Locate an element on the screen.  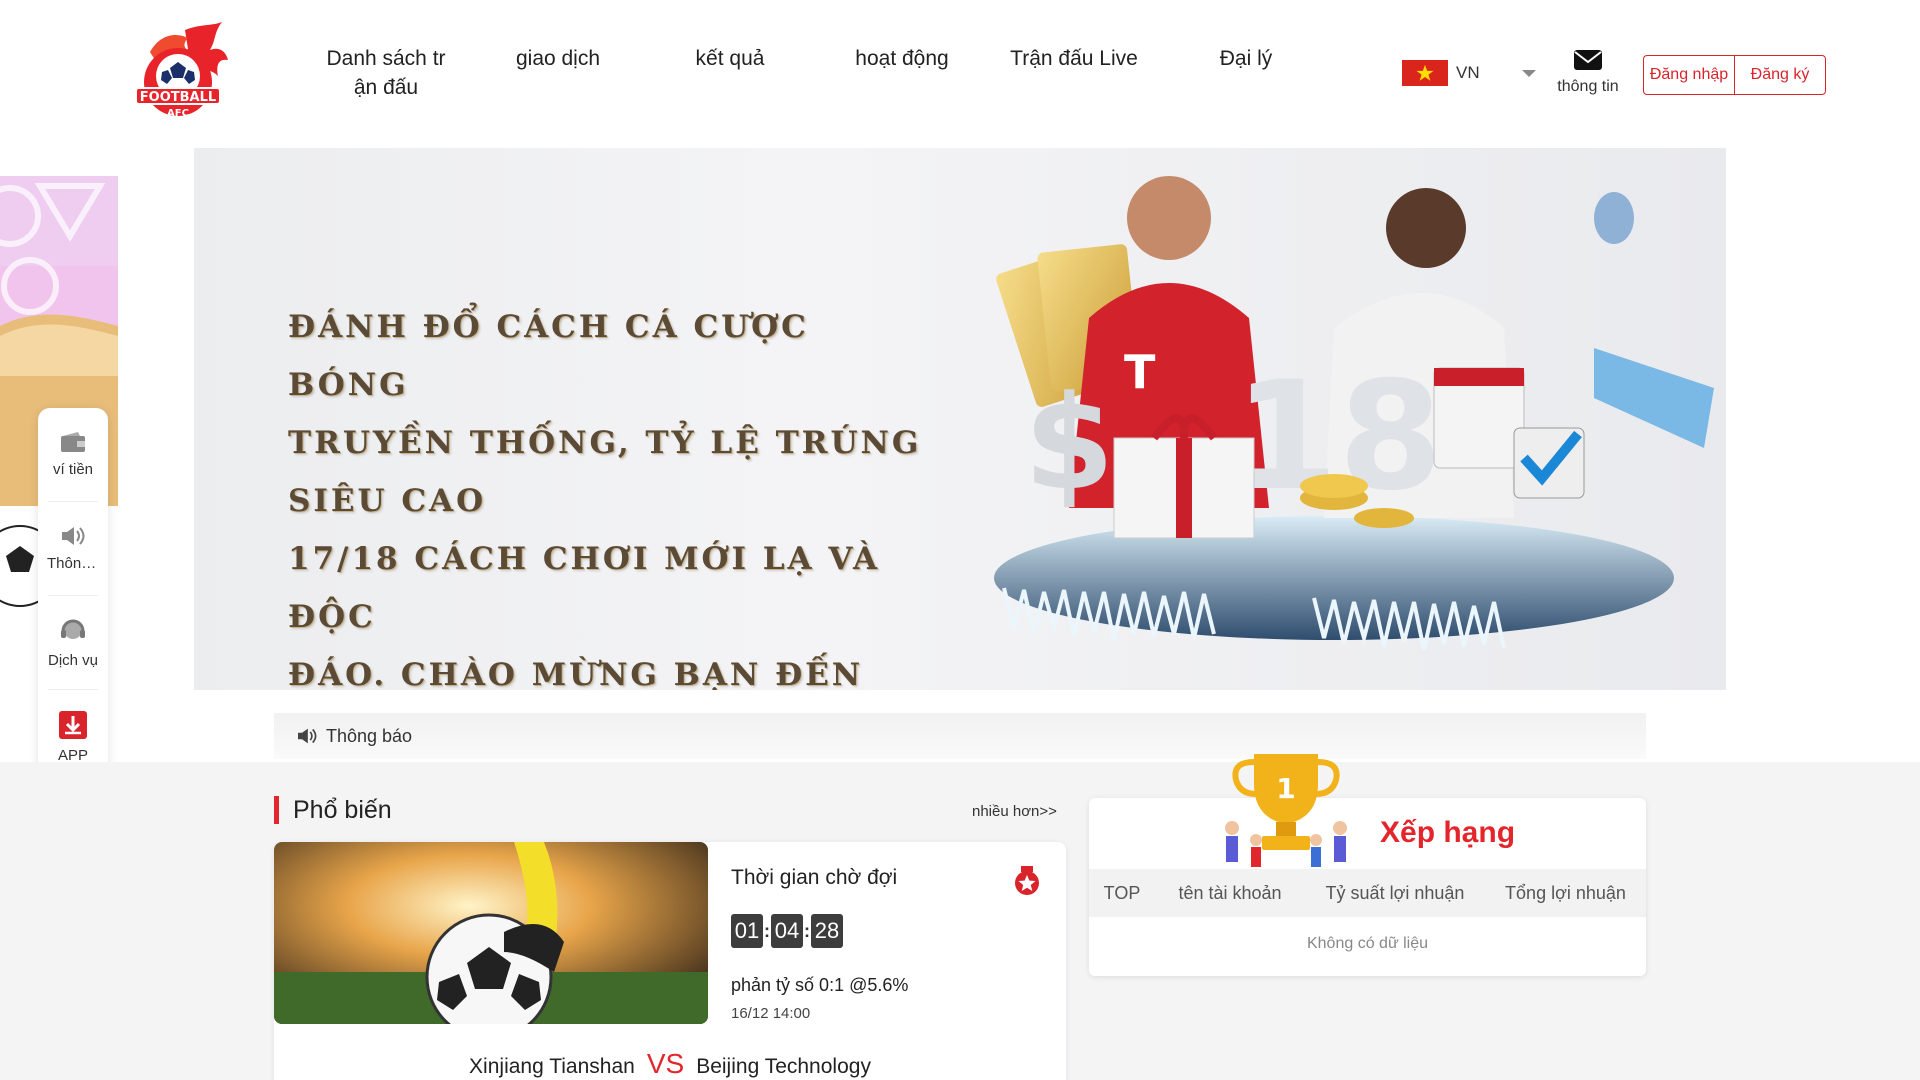
nav-match-list: Danh sách trận đấu is located at coordinates (386, 73).